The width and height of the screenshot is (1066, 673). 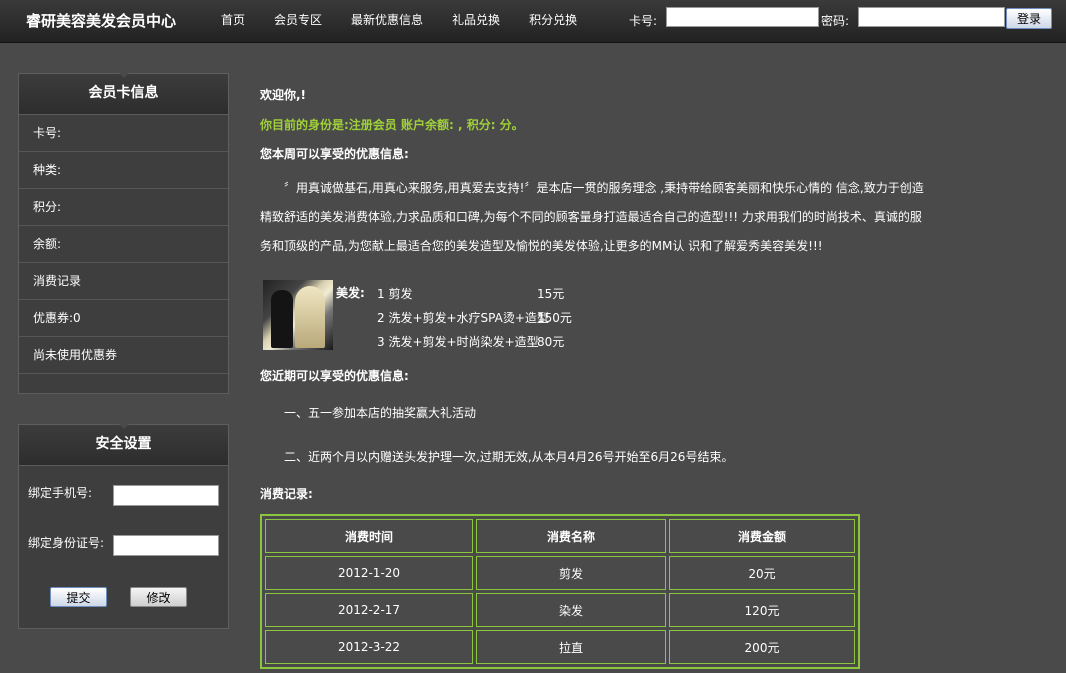 I want to click on welcome-text: 欢迎你,!, so click(x=283, y=95).